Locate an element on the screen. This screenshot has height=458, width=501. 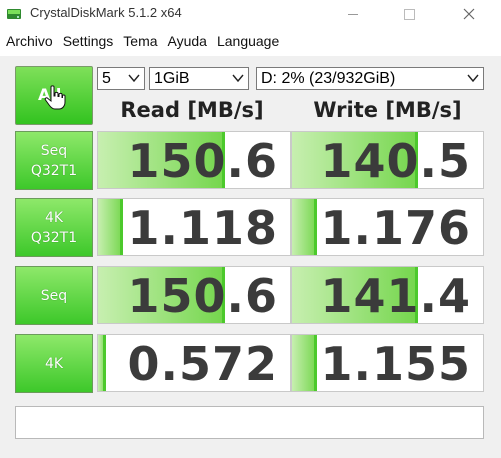
seq-write-result: 141.4 is located at coordinates (387, 295).